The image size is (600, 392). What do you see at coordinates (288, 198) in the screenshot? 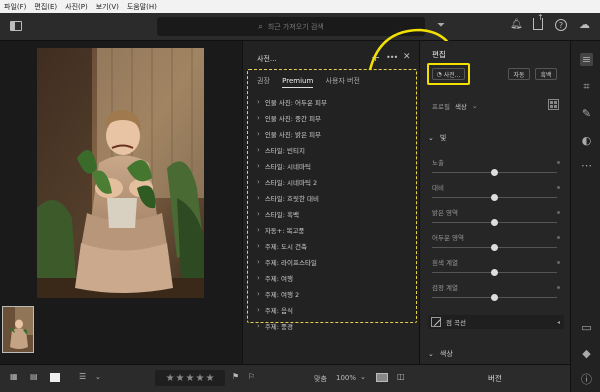
I see `preset-group: › 스타일: 흐릿한 대비` at bounding box center [288, 198].